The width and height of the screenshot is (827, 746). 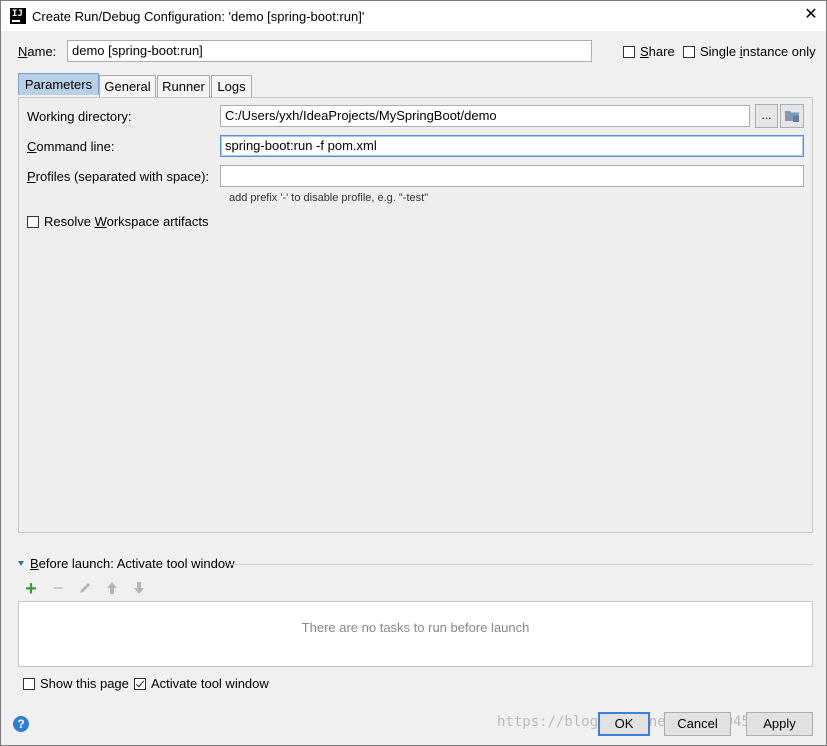 What do you see at coordinates (127, 86) in the screenshot?
I see `tab-general: General` at bounding box center [127, 86].